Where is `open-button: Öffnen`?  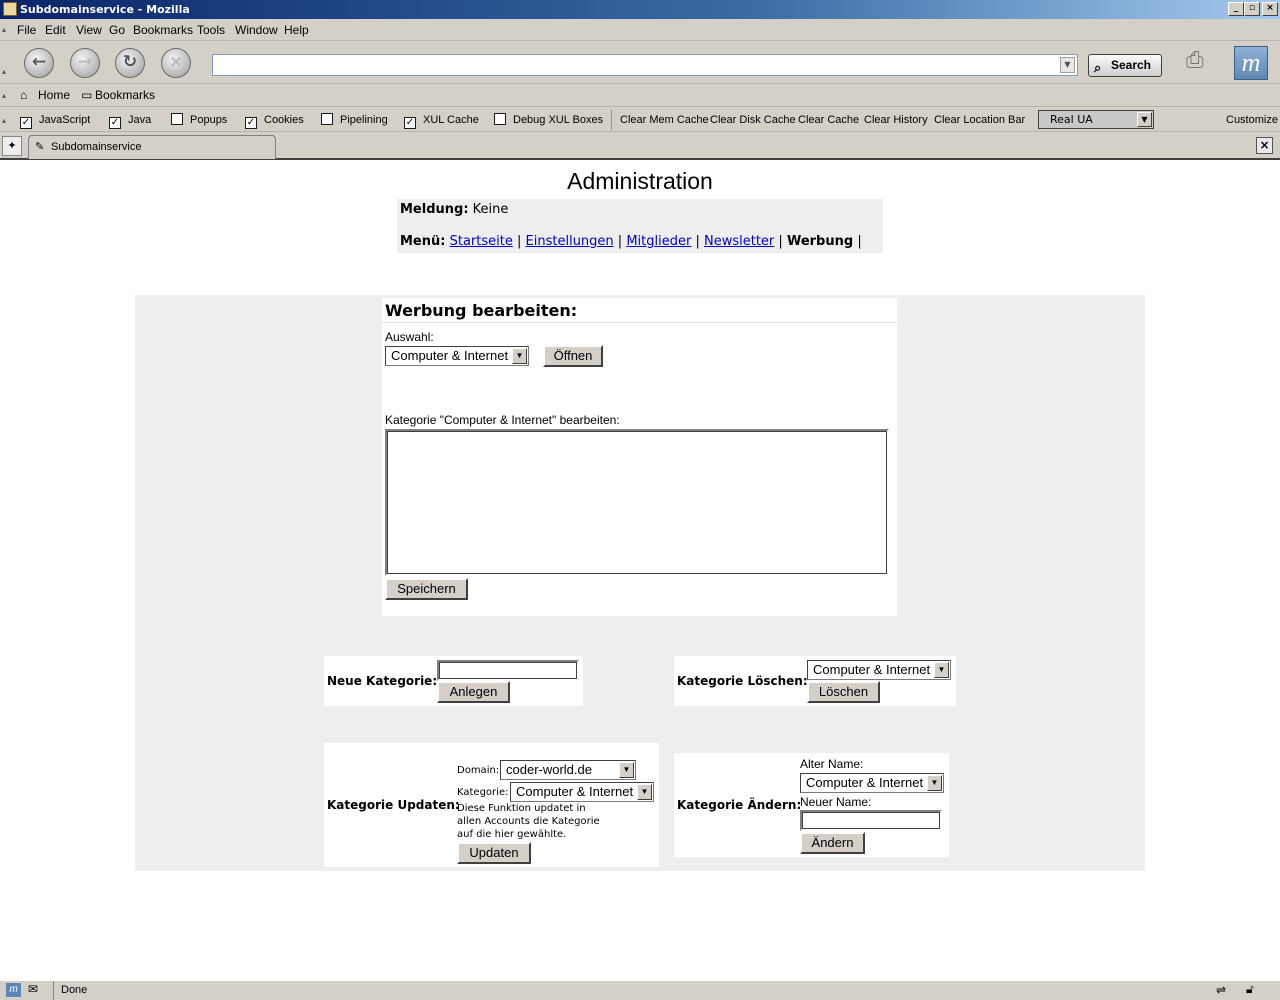
open-button: Öffnen is located at coordinates (573, 356).